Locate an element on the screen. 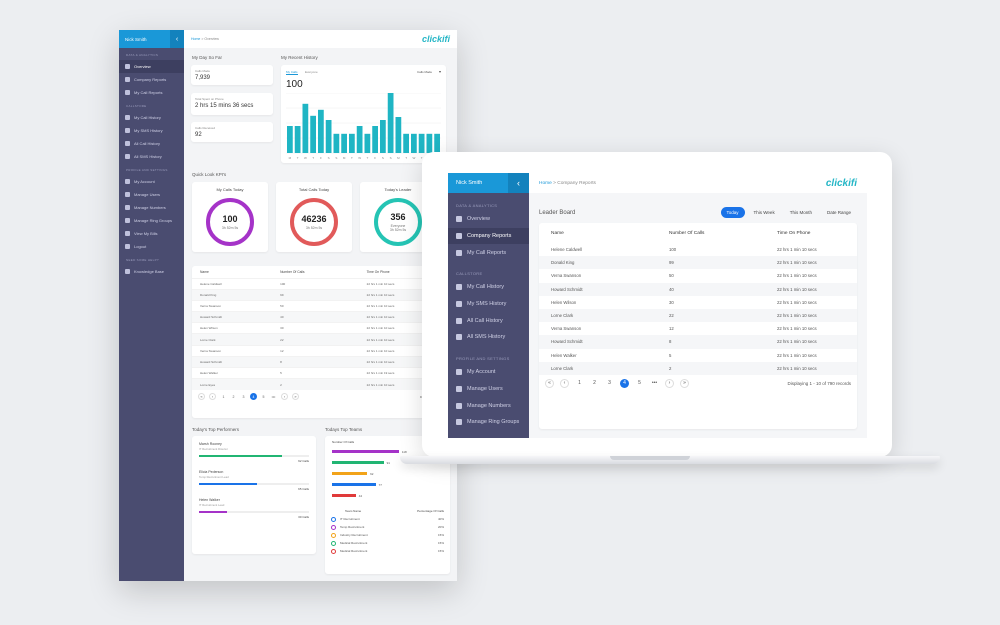  table-cell: Donald King is located at coordinates (598, 263).